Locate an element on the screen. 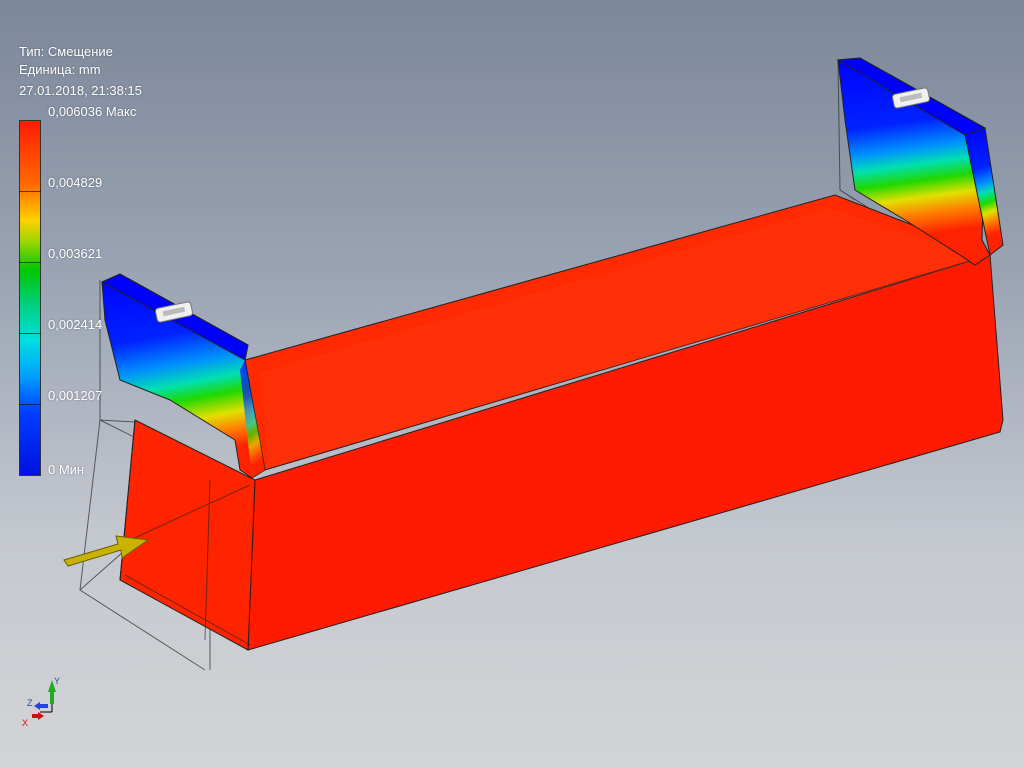  timestamp-label: 27.01.2018, 21:38:15 is located at coordinates (80, 90).